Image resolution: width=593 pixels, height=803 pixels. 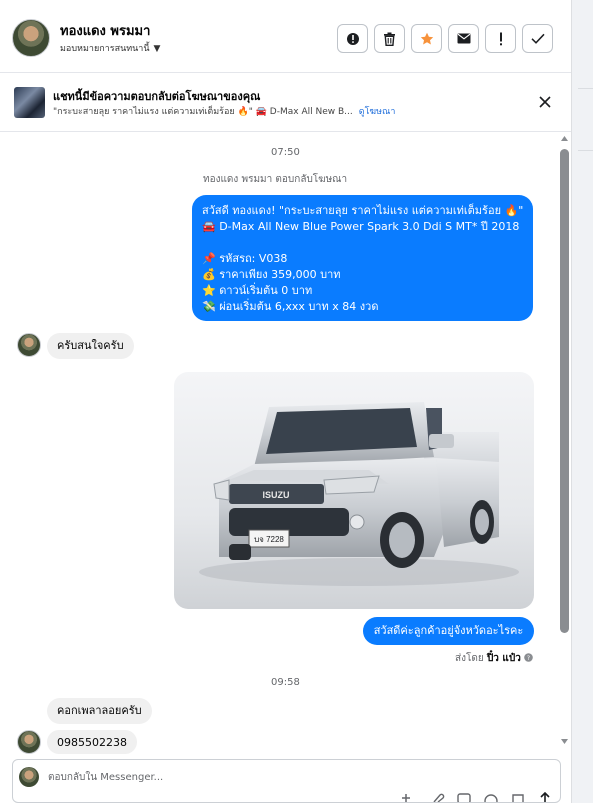 I want to click on close-icon, so click(x=545, y=102).